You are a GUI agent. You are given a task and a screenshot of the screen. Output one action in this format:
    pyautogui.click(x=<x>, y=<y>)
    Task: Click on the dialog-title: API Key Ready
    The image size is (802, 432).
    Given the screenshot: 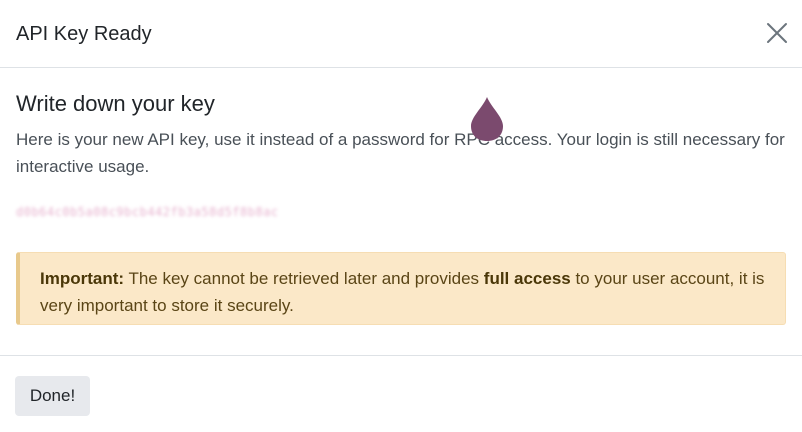 What is the action you would take?
    pyautogui.click(x=84, y=34)
    